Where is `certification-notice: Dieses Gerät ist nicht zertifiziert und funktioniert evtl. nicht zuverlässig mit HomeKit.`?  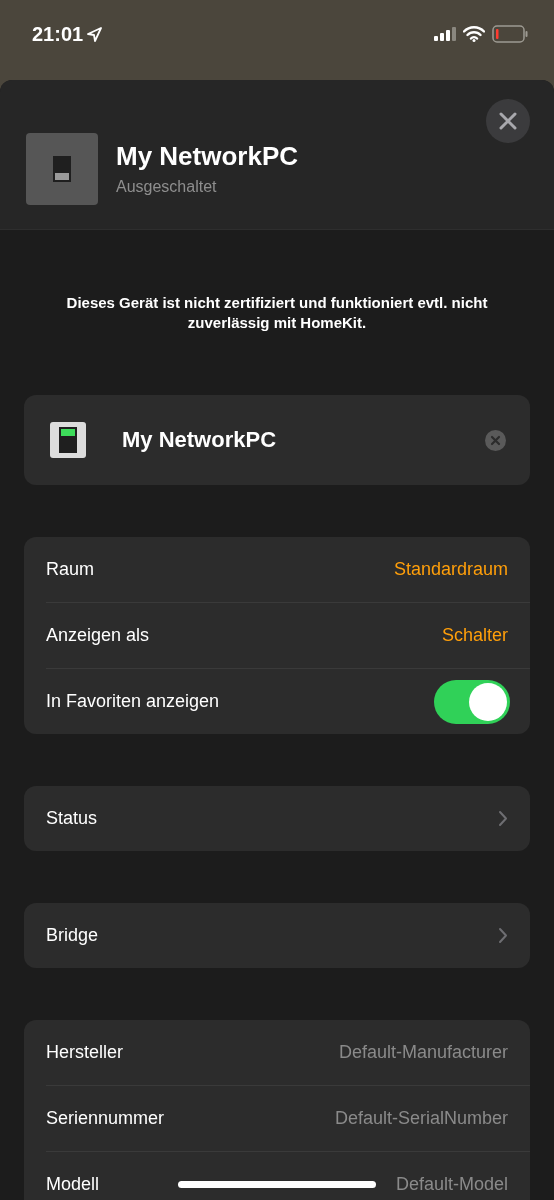
certification-notice: Dieses Gerät ist nicht zertifiziert und funktioniert evtl. nicht zuverlässig mit HomeKit. is located at coordinates (277, 313).